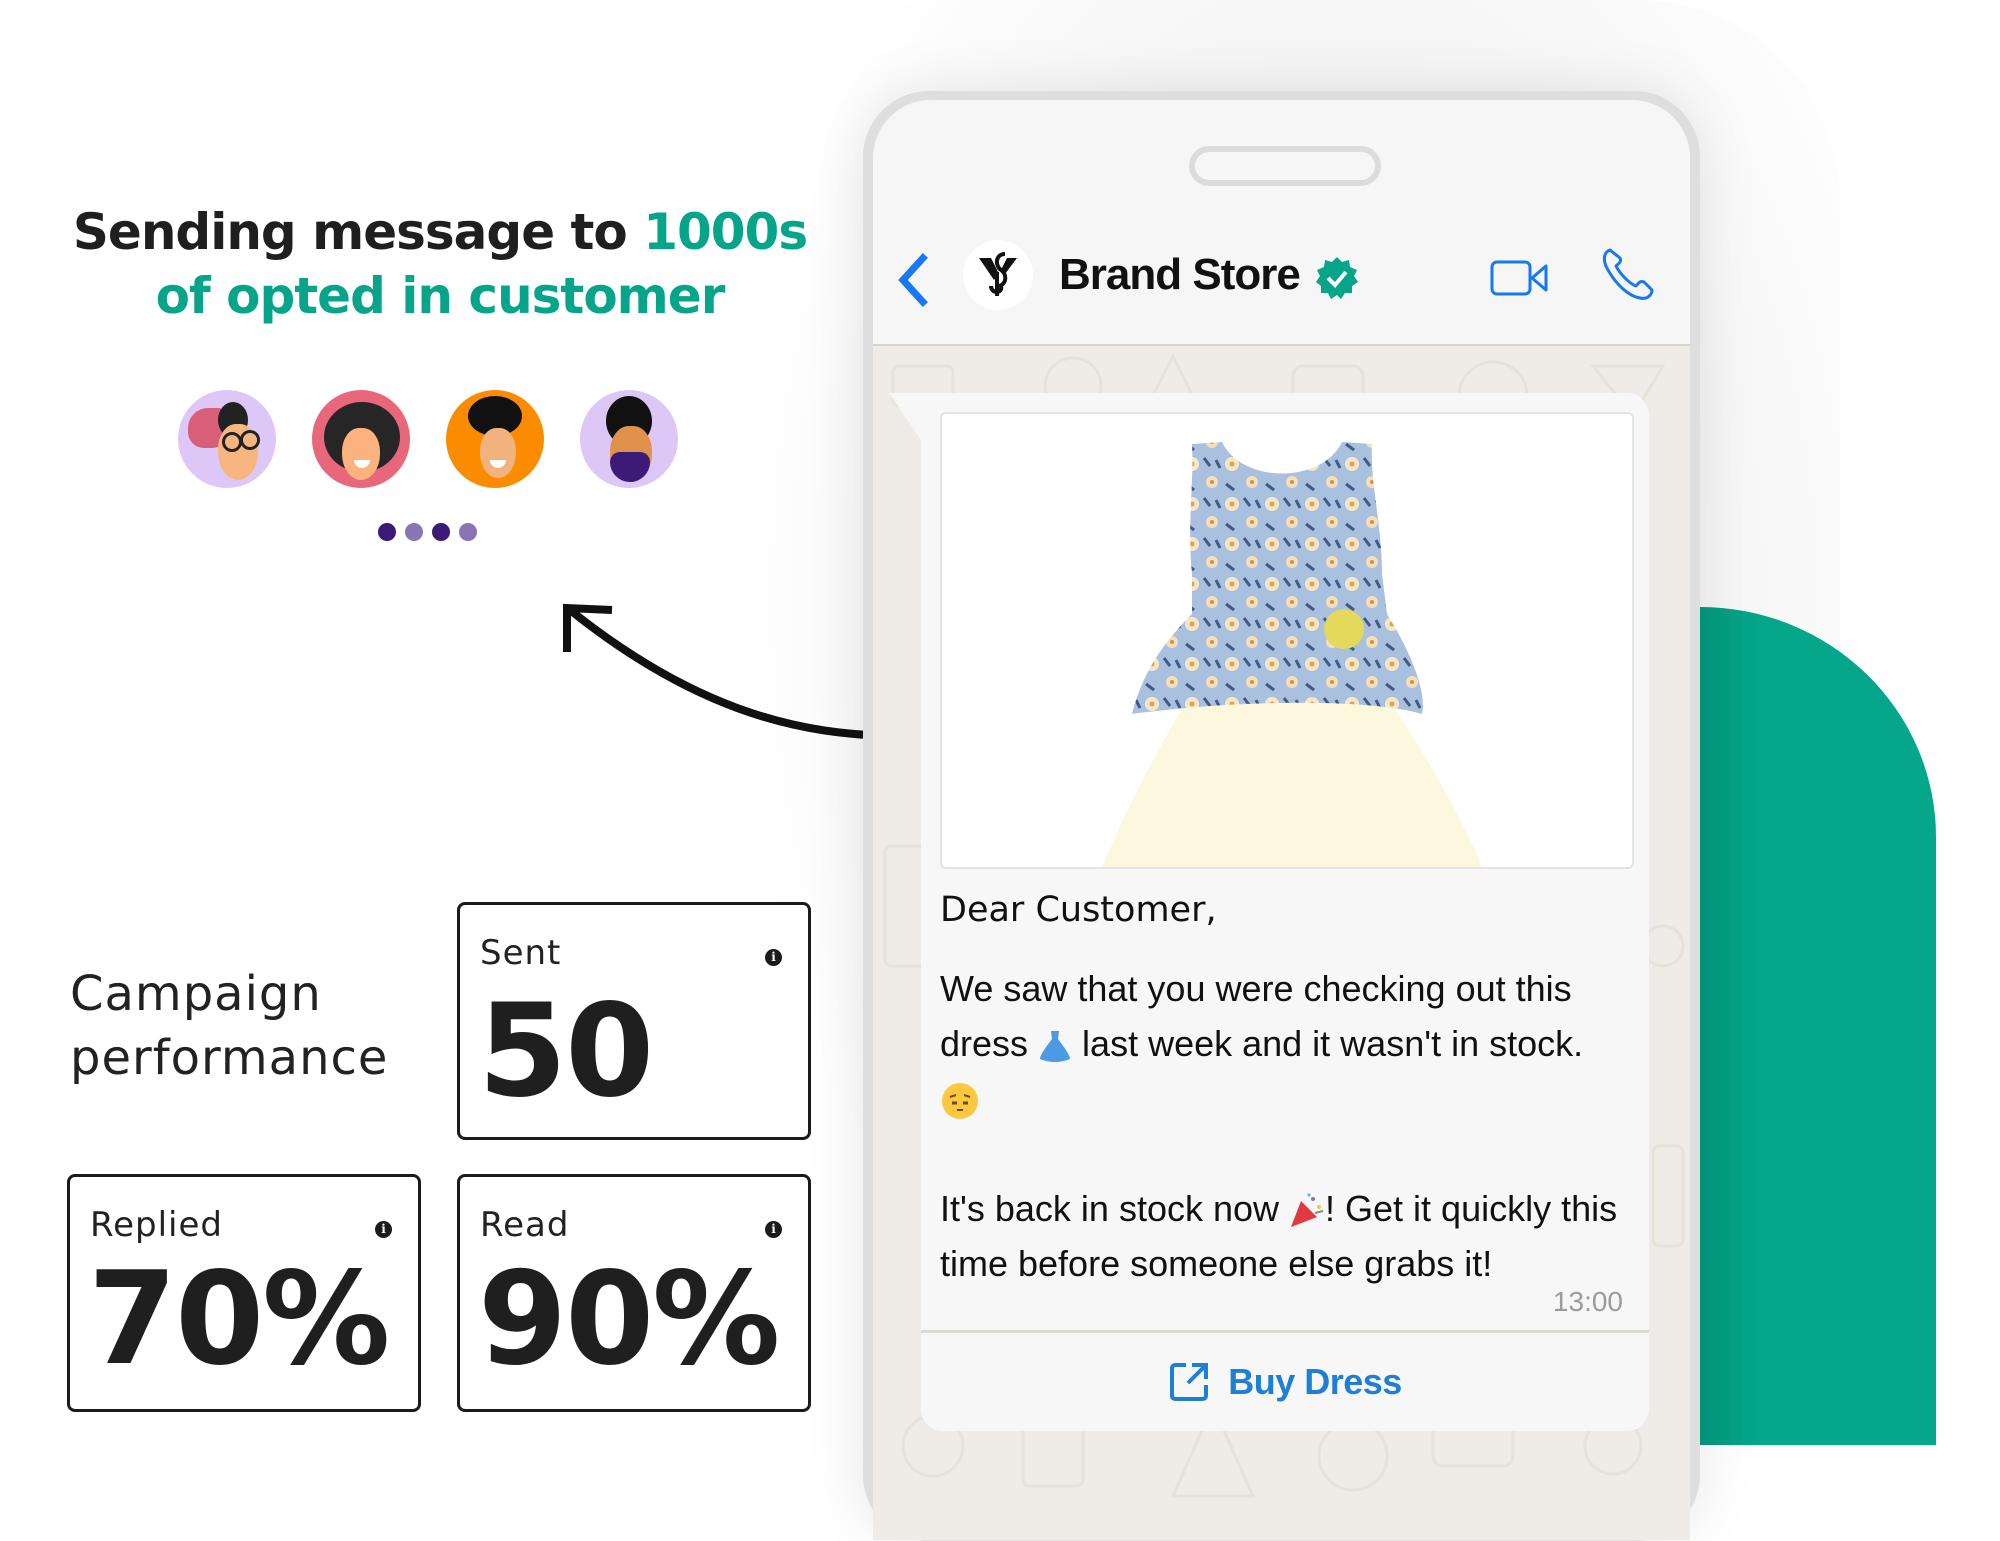  I want to click on buy-dress-label: Buy Dress, so click(1315, 1381).